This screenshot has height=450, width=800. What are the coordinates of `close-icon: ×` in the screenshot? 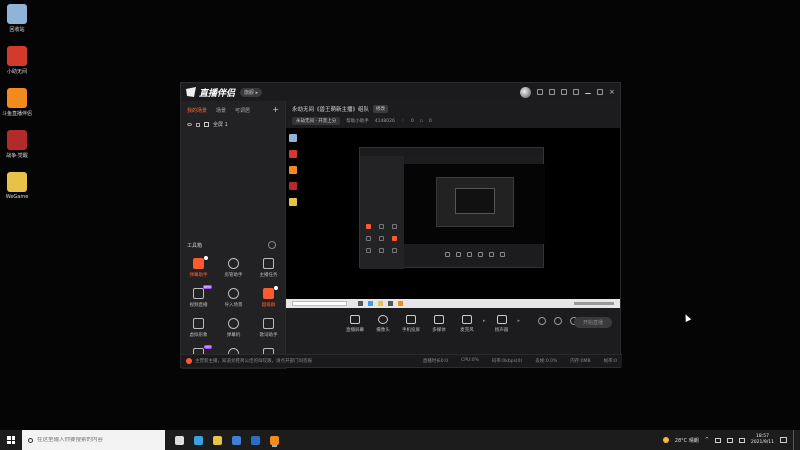 It's located at (612, 92).